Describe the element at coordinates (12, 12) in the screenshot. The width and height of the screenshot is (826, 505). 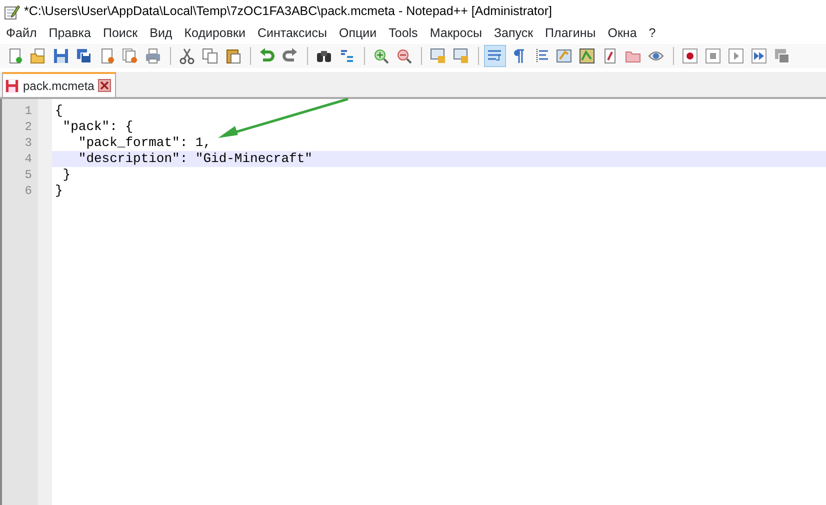
I see `notepad-icon` at that location.